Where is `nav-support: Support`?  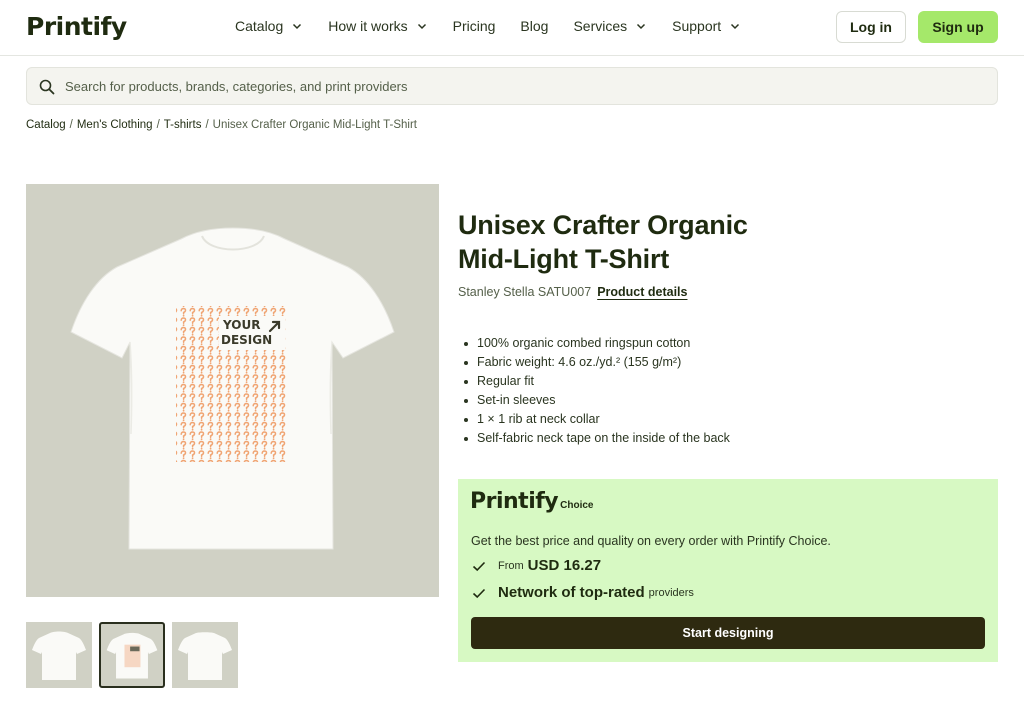 nav-support: Support is located at coordinates (706, 26).